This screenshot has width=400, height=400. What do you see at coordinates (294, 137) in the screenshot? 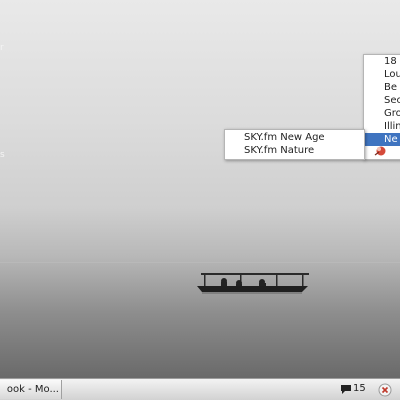
I see `submenu-item-skyfm-new-age: SKY.fm New Age` at bounding box center [294, 137].